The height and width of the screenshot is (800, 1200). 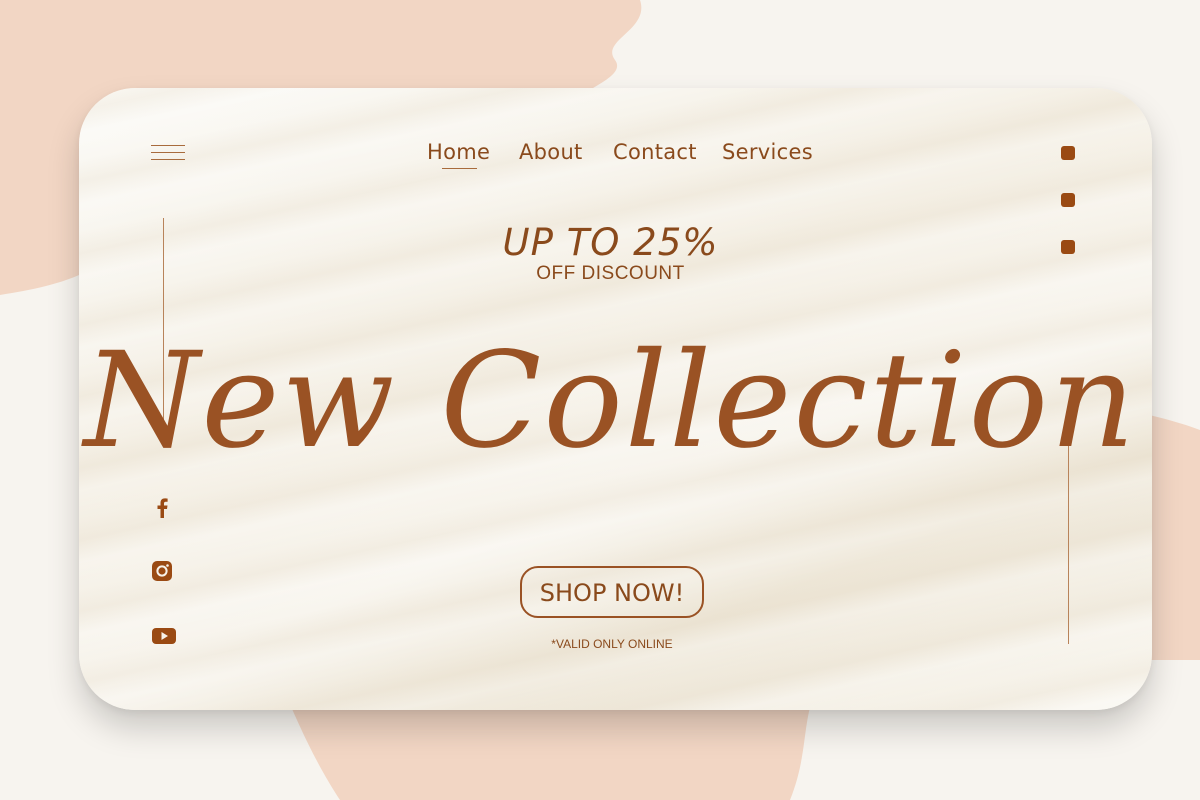 I want to click on top-nav: Home About Contact Services, so click(x=615, y=160).